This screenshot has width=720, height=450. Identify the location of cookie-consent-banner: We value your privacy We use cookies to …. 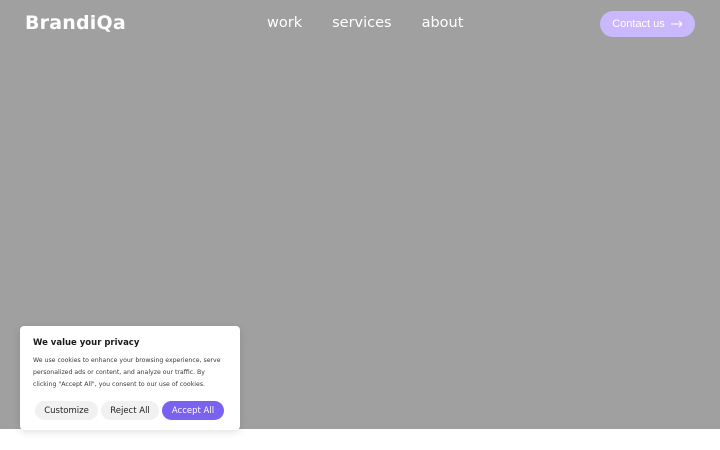
(130, 378).